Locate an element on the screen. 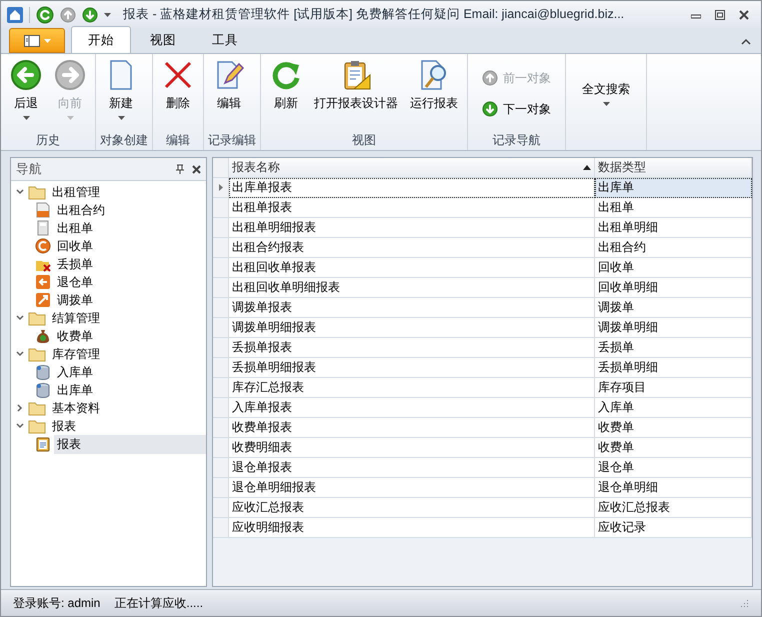  delete-cross-icon is located at coordinates (178, 75).